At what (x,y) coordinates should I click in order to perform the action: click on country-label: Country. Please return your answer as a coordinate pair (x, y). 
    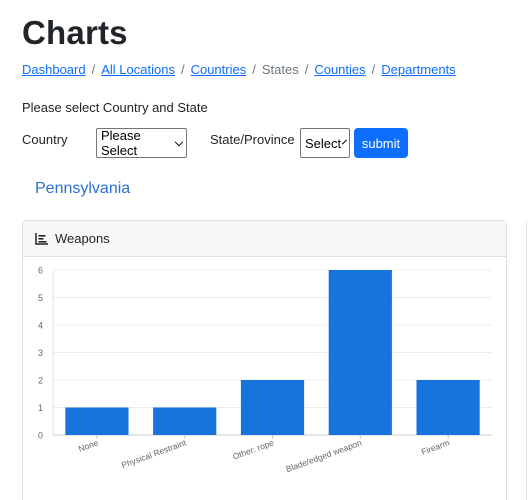
    Looking at the image, I should click on (45, 139).